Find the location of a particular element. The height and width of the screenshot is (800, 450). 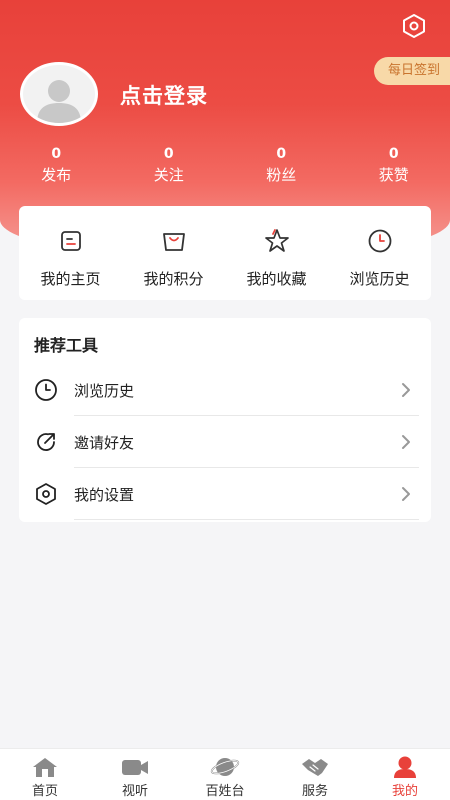

quick-link-label: 我的主页 is located at coordinates (70, 279).